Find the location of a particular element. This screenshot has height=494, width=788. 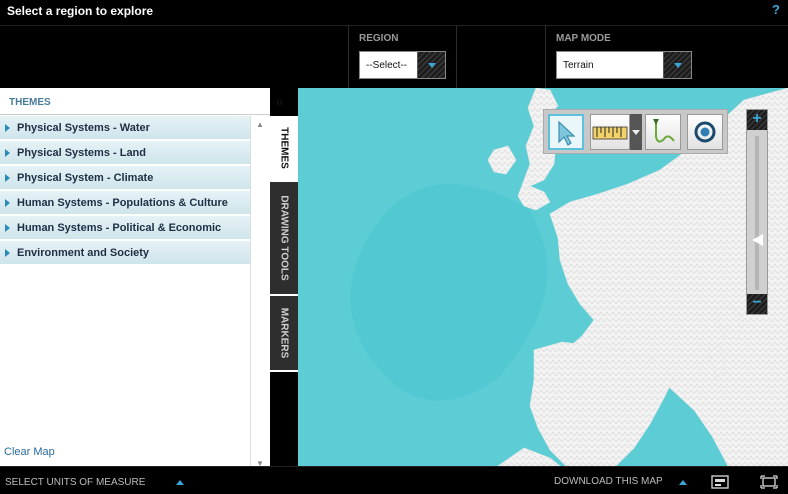

path-icon is located at coordinates (664, 131).